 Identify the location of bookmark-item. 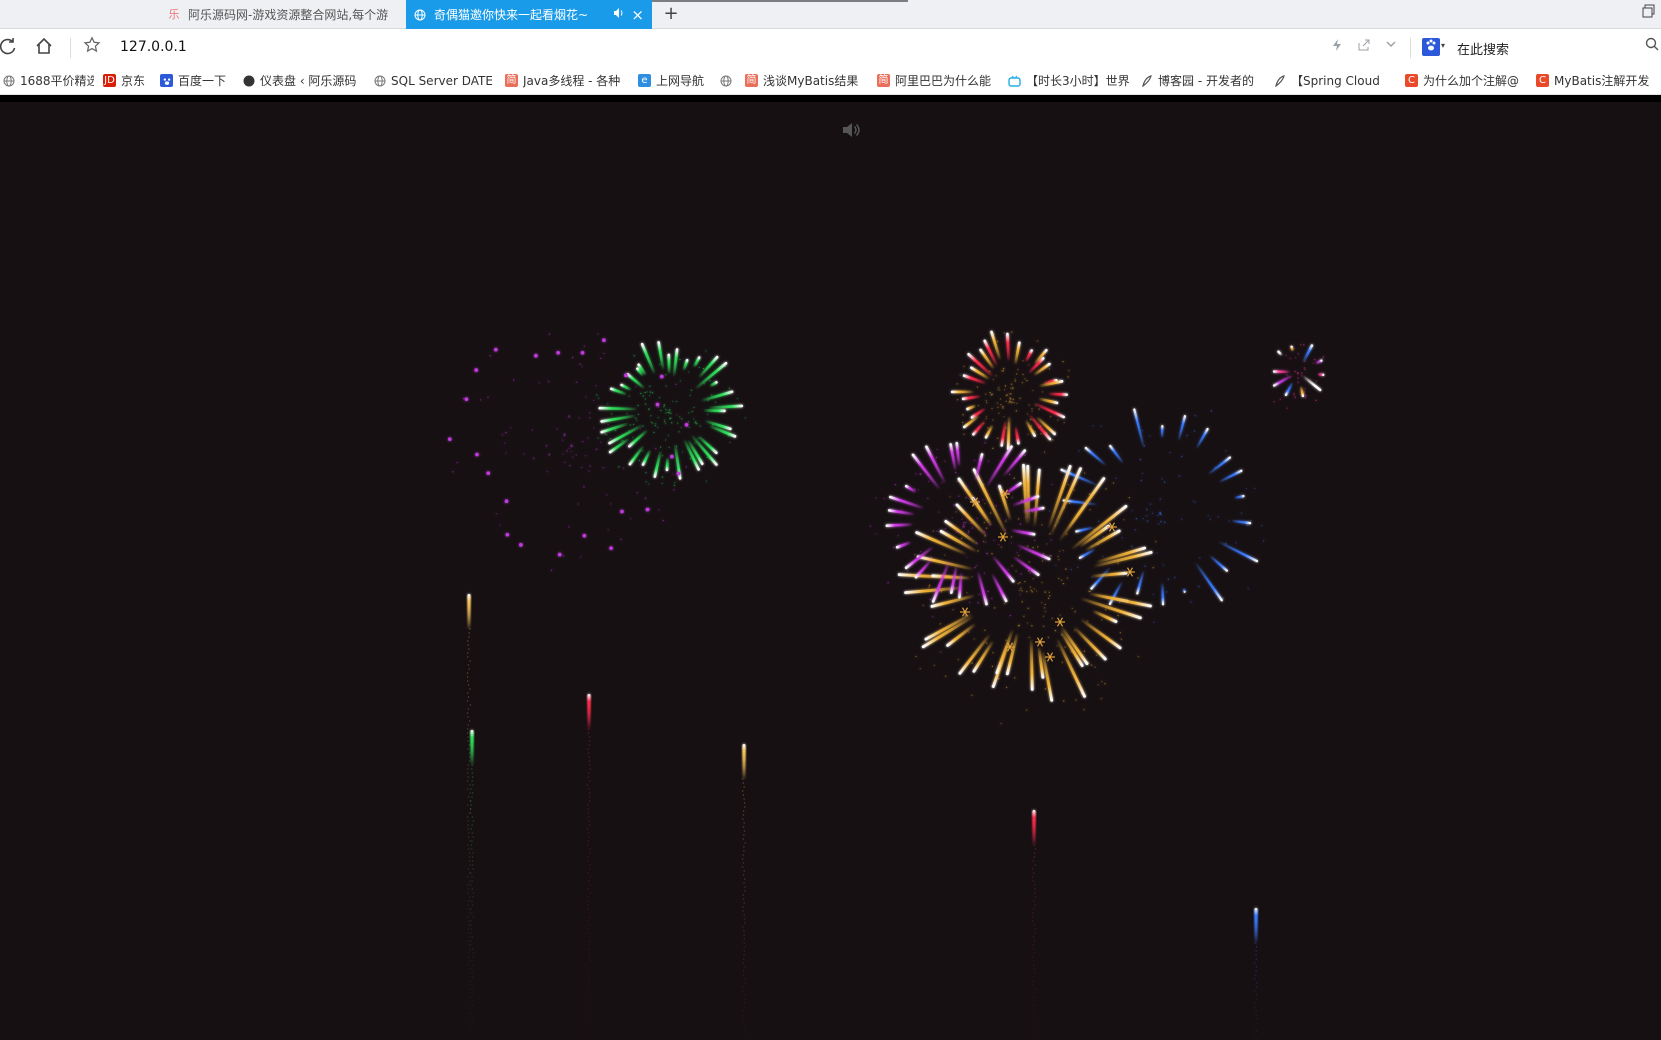
(727, 80).